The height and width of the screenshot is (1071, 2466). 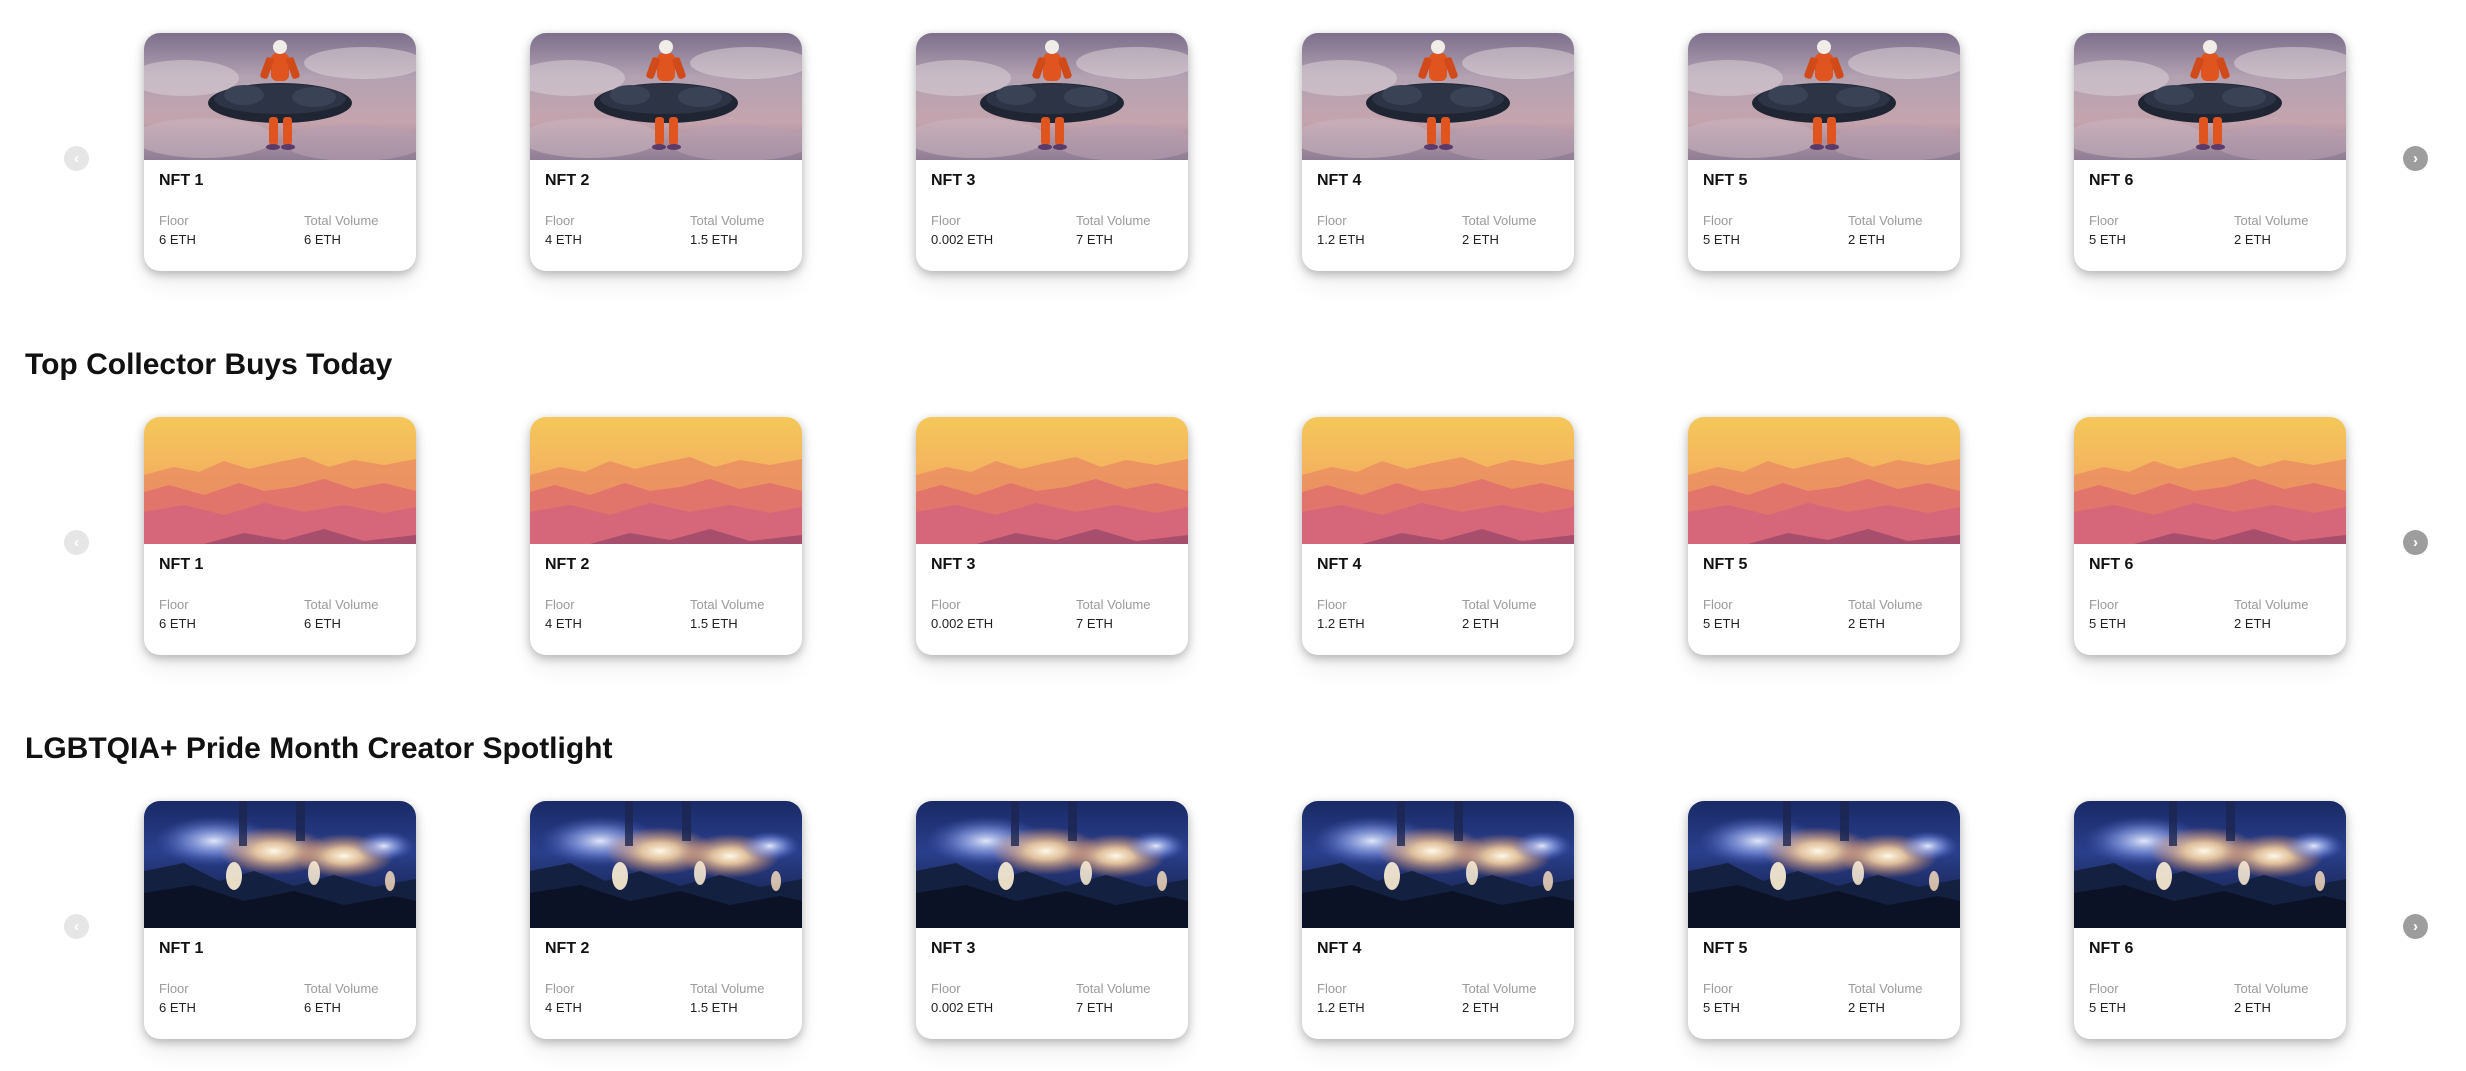 I want to click on chevron-right-icon: ›, so click(x=2415, y=158).